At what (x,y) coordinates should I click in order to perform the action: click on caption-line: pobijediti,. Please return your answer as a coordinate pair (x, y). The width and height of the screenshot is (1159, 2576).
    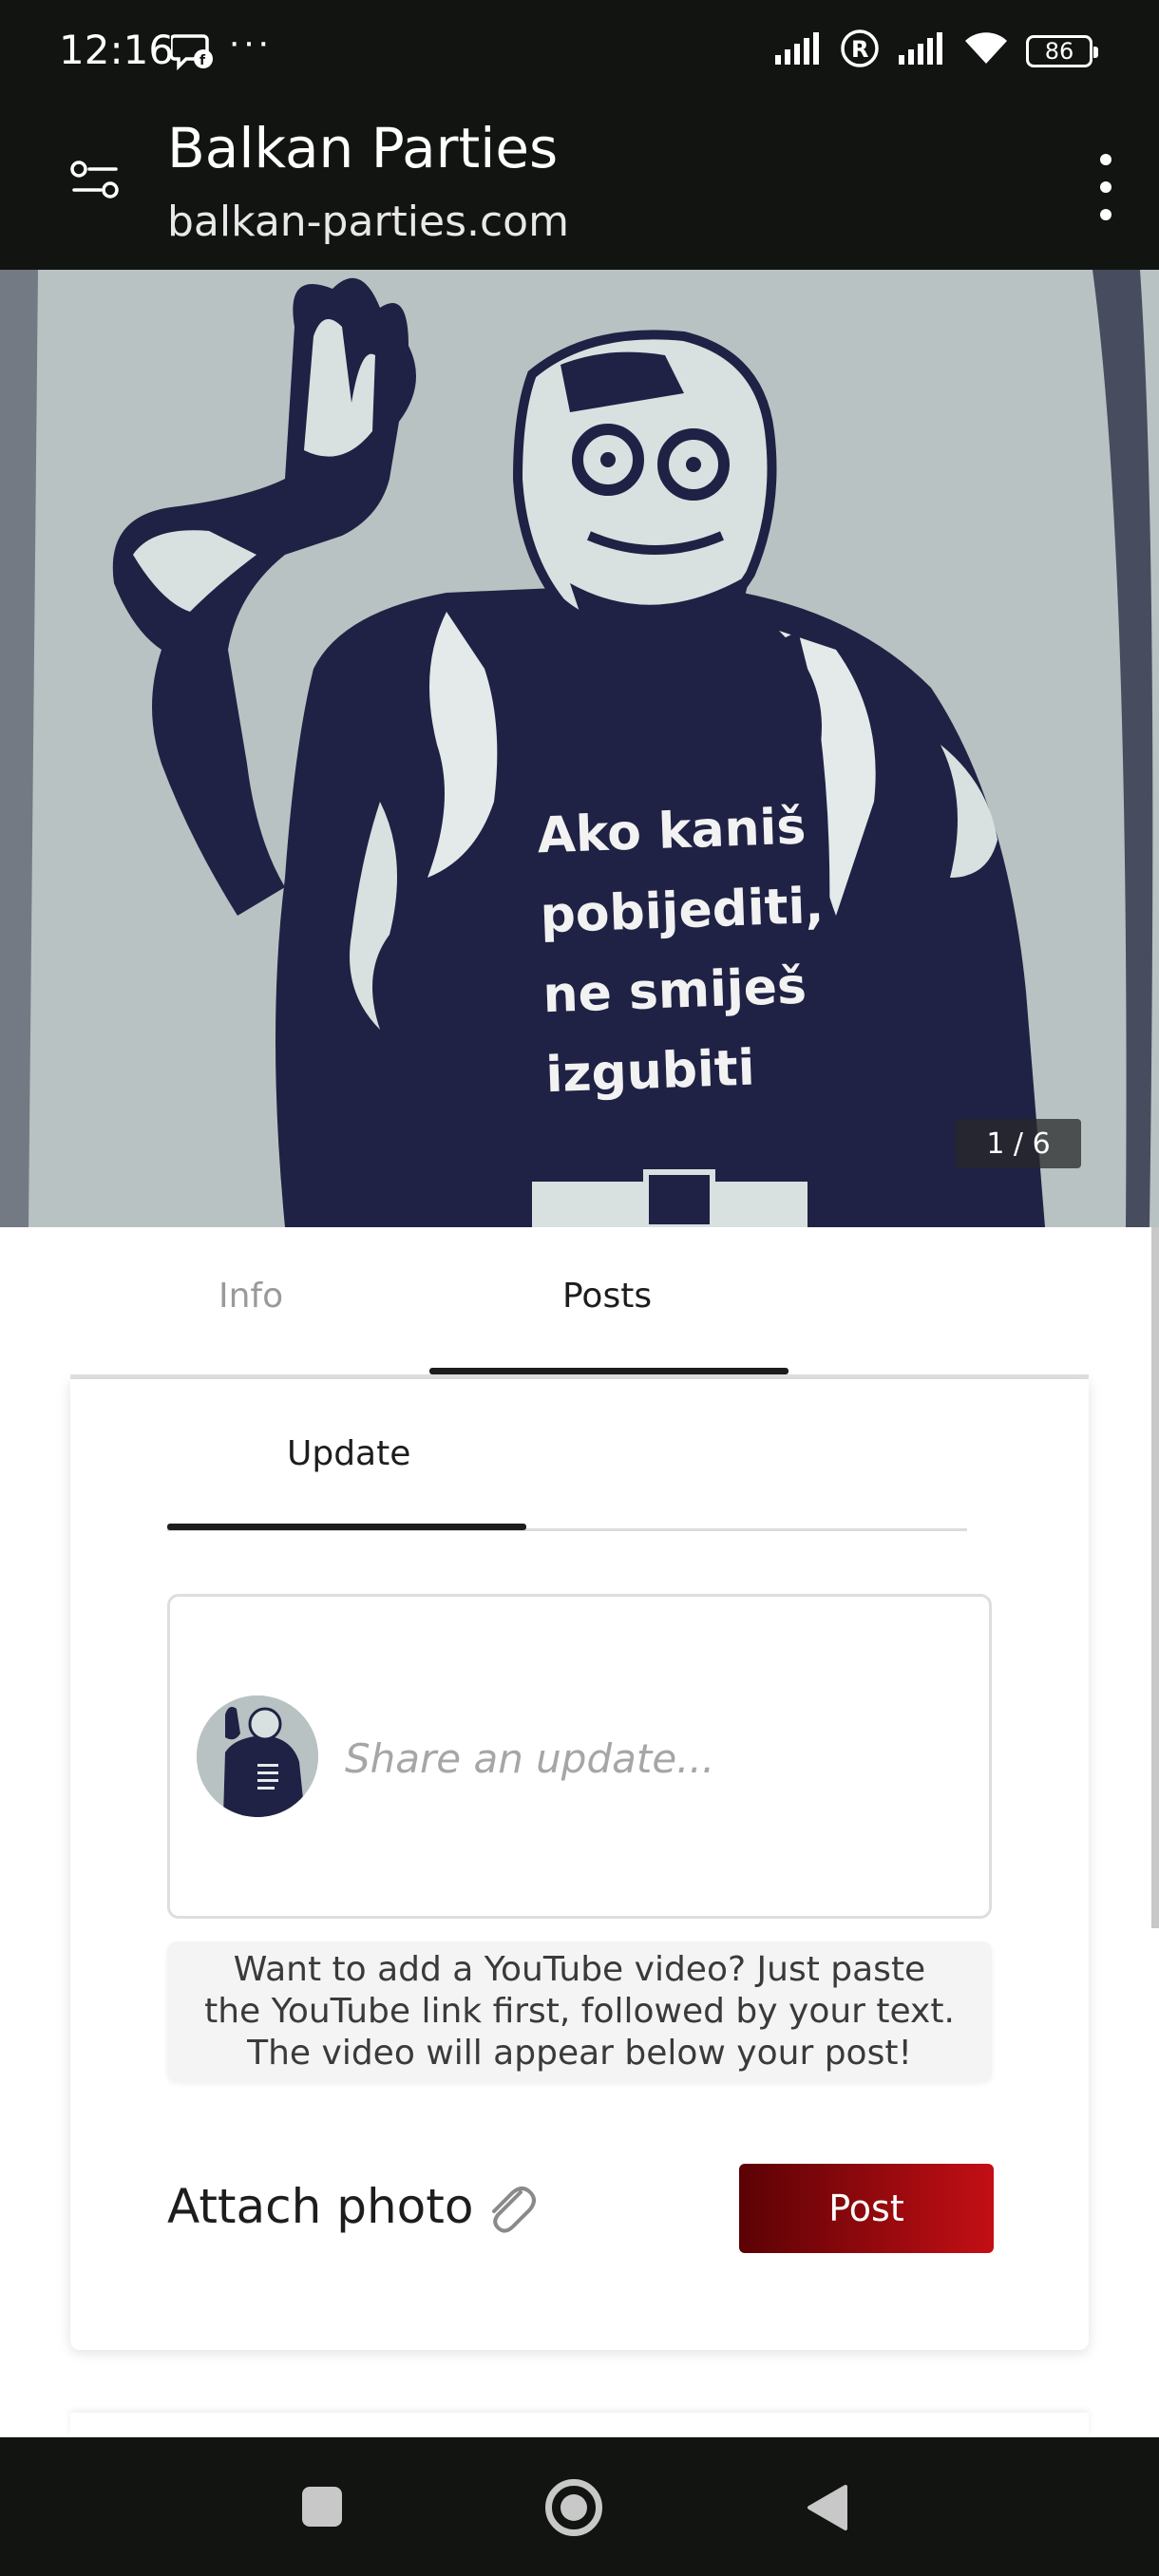
    Looking at the image, I should click on (682, 911).